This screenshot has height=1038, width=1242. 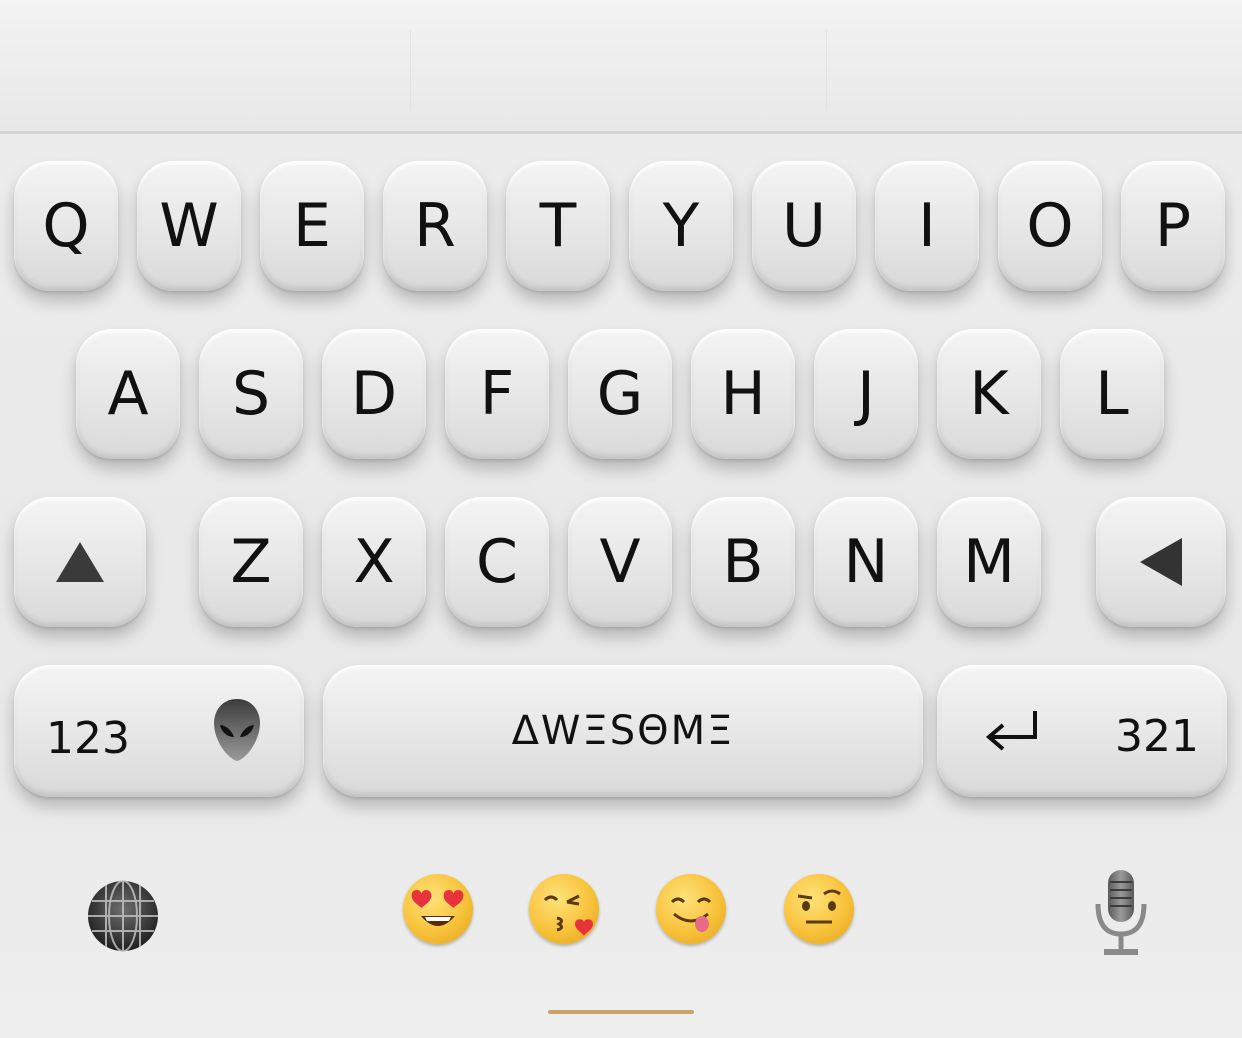 I want to click on key-label: P, so click(x=1173, y=226).